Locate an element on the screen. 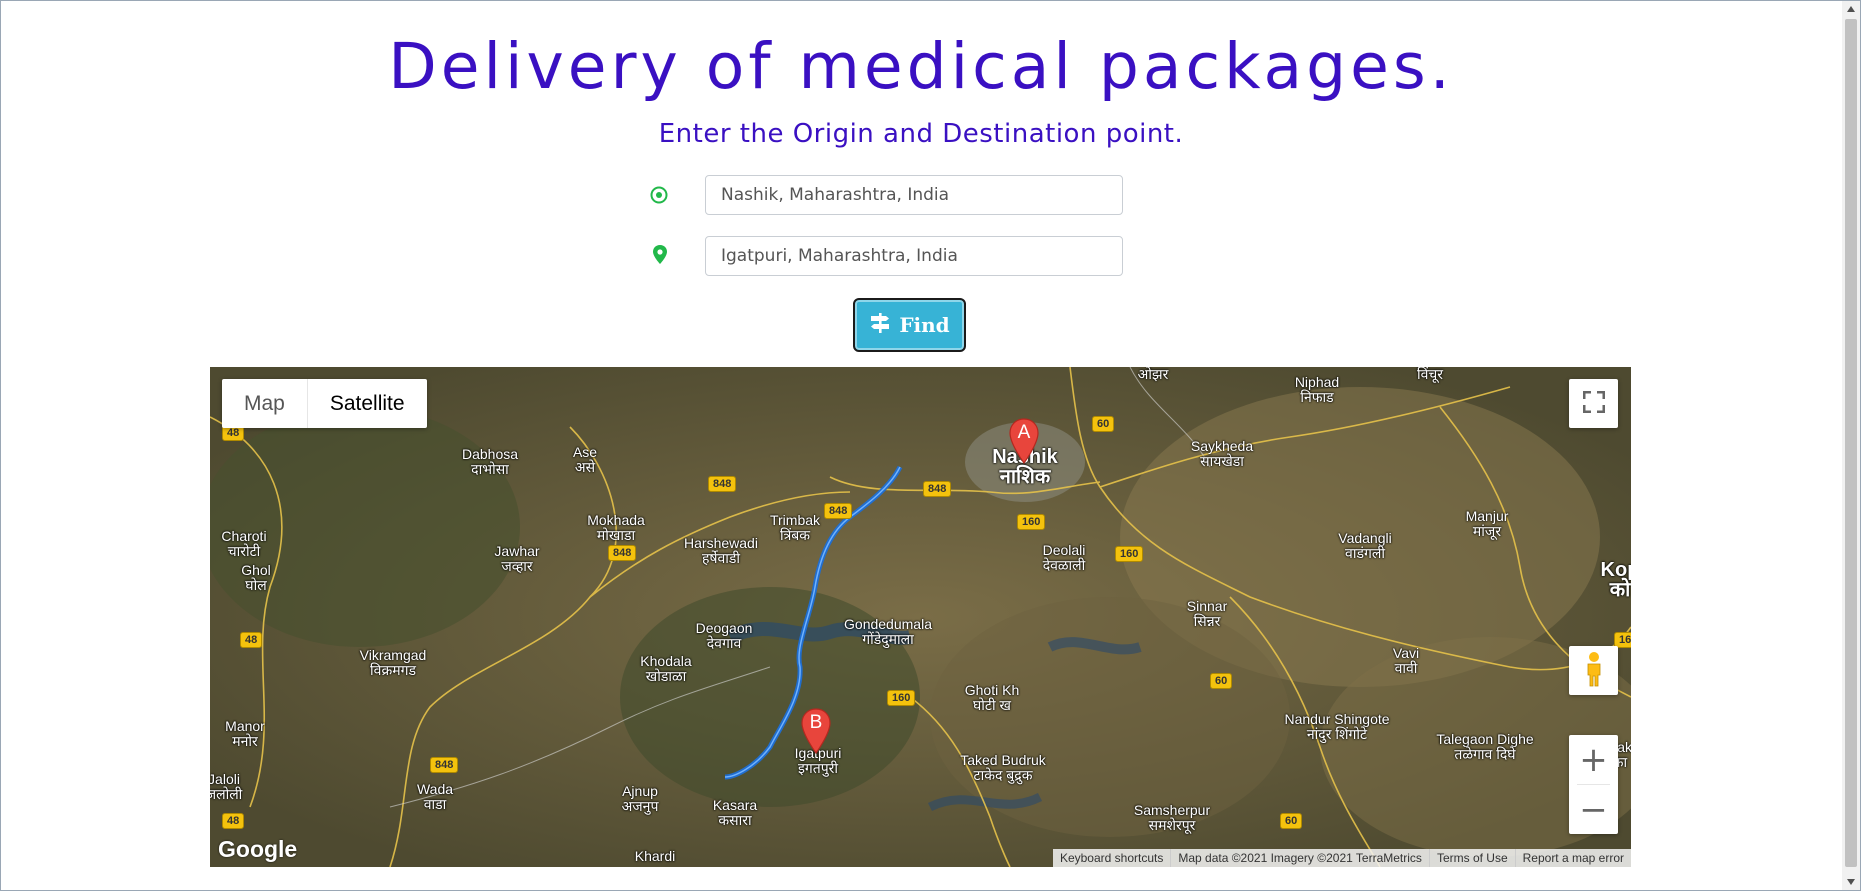  place-label-ajnup: Ajnup अजनुप is located at coordinates (640, 798).